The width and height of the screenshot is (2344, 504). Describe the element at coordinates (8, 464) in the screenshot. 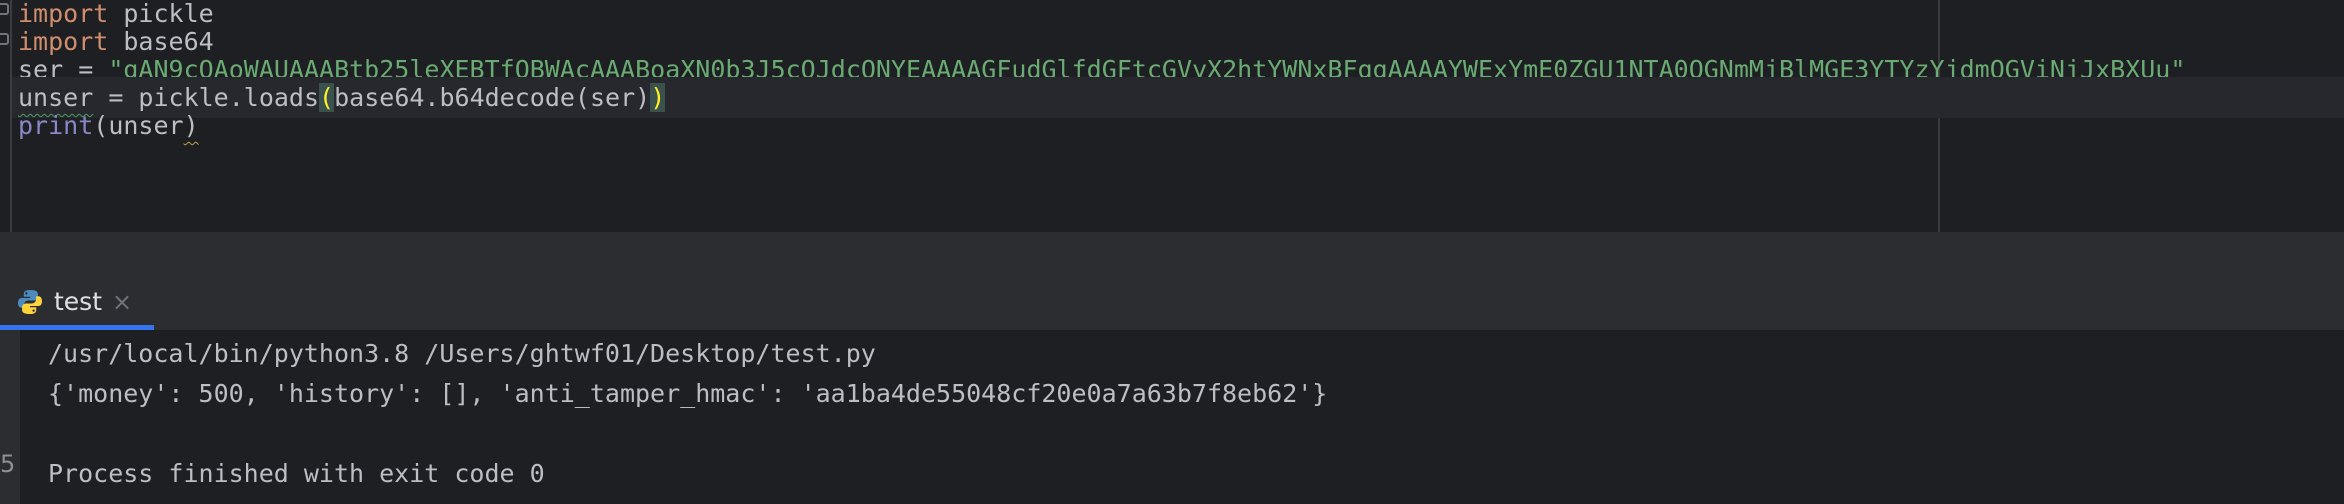

I see `gutter-mark: 5` at that location.